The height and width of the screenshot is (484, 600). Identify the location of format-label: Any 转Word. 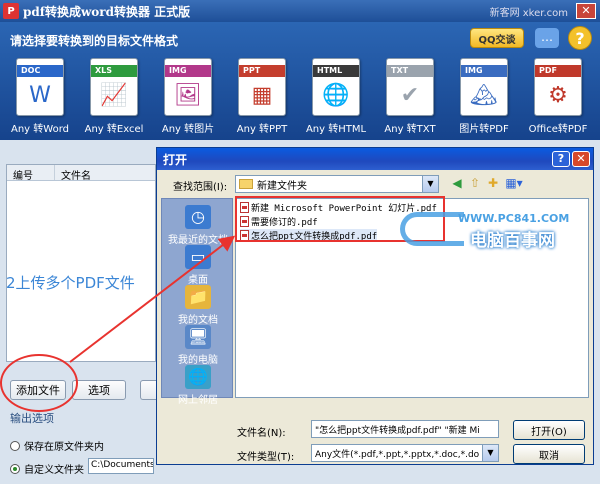
(40, 129).